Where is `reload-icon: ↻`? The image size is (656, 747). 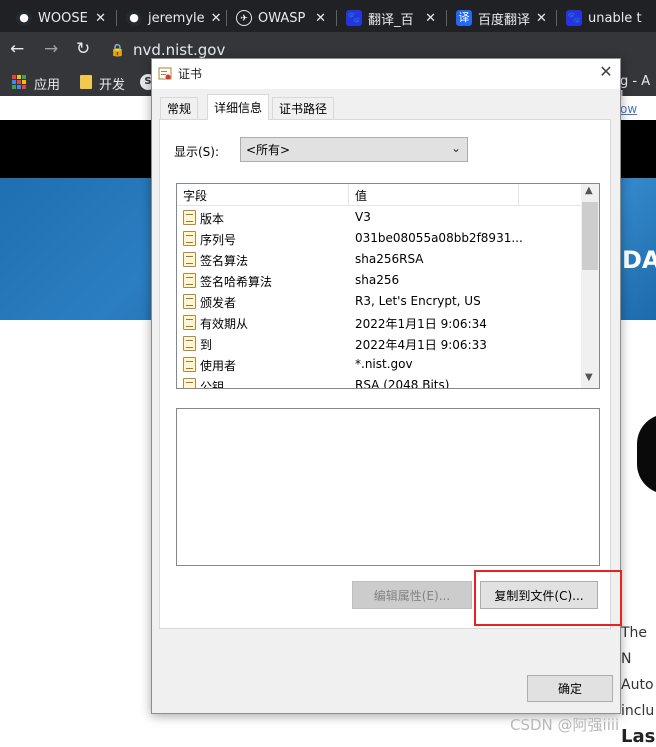
reload-icon: ↻ is located at coordinates (83, 49).